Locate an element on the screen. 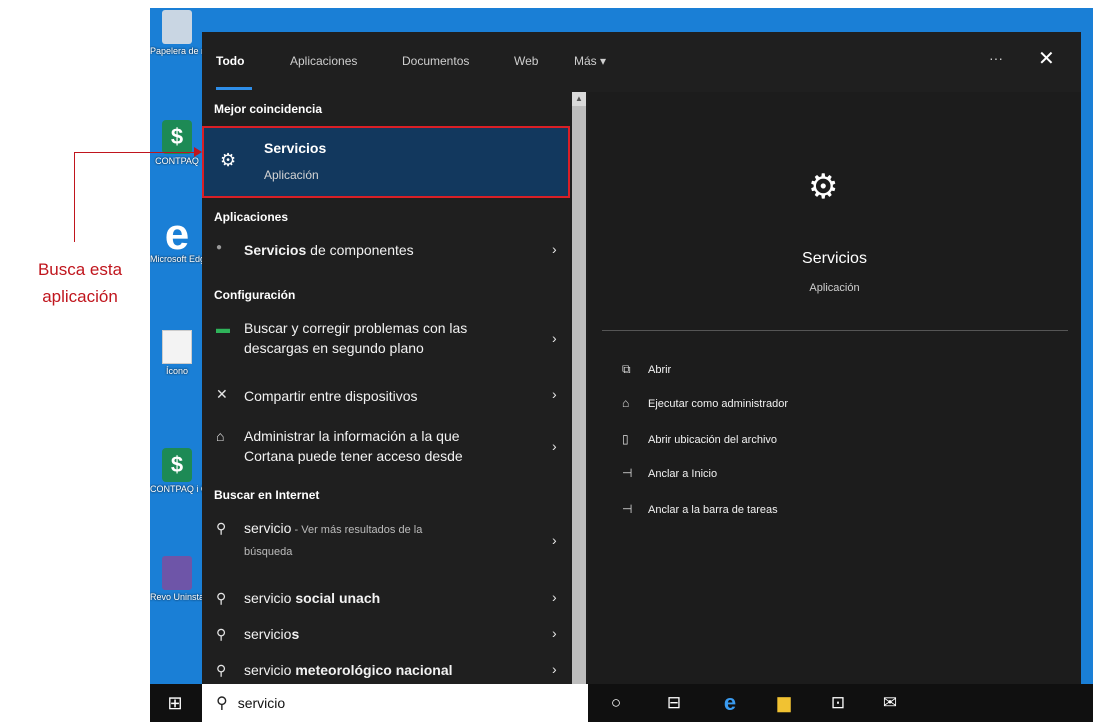 The width and height of the screenshot is (1093, 722). web-result: ⚲ servicios › is located at coordinates (386, 636).